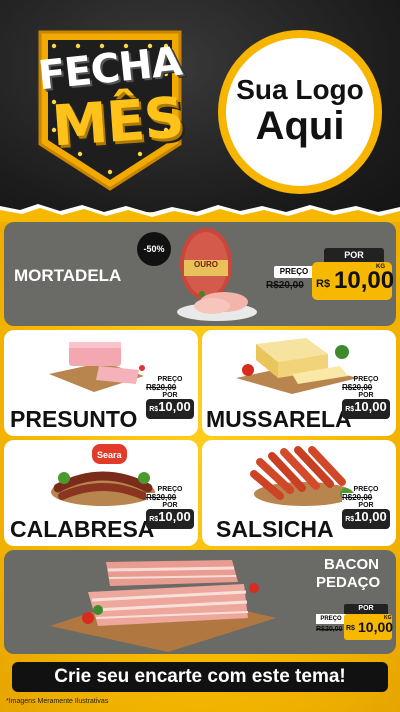 Image resolution: width=400 pixels, height=712 pixels. I want to click on product-name: MUSSARELA, so click(279, 419).